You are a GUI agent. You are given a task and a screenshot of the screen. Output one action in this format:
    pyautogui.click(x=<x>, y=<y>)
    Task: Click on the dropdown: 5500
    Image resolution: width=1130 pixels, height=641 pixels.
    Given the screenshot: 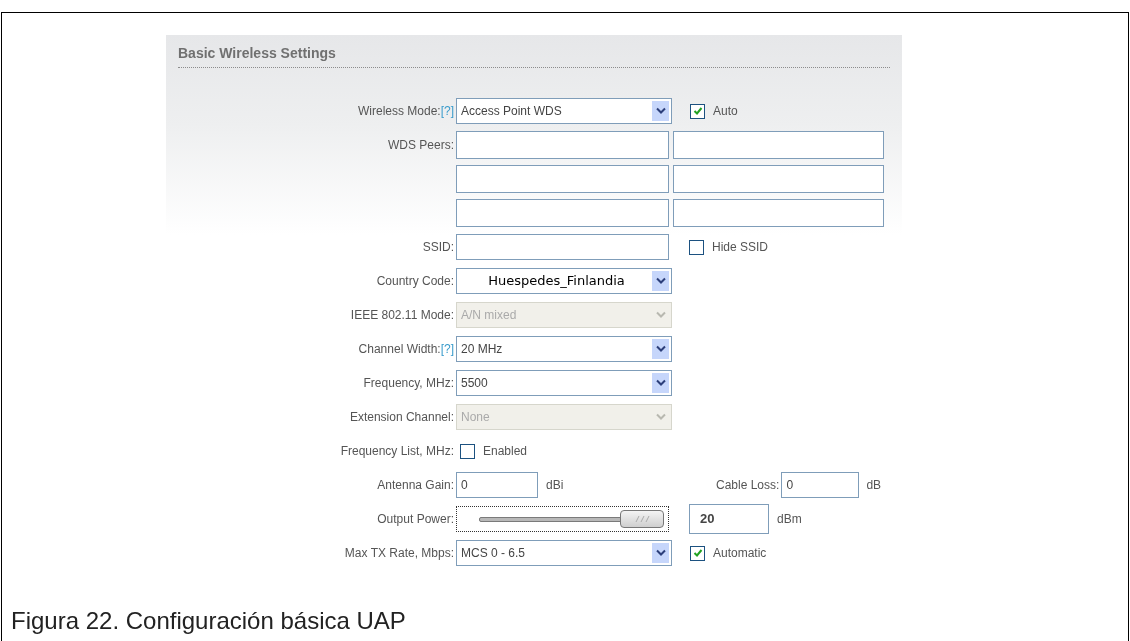 What is the action you would take?
    pyautogui.click(x=564, y=383)
    